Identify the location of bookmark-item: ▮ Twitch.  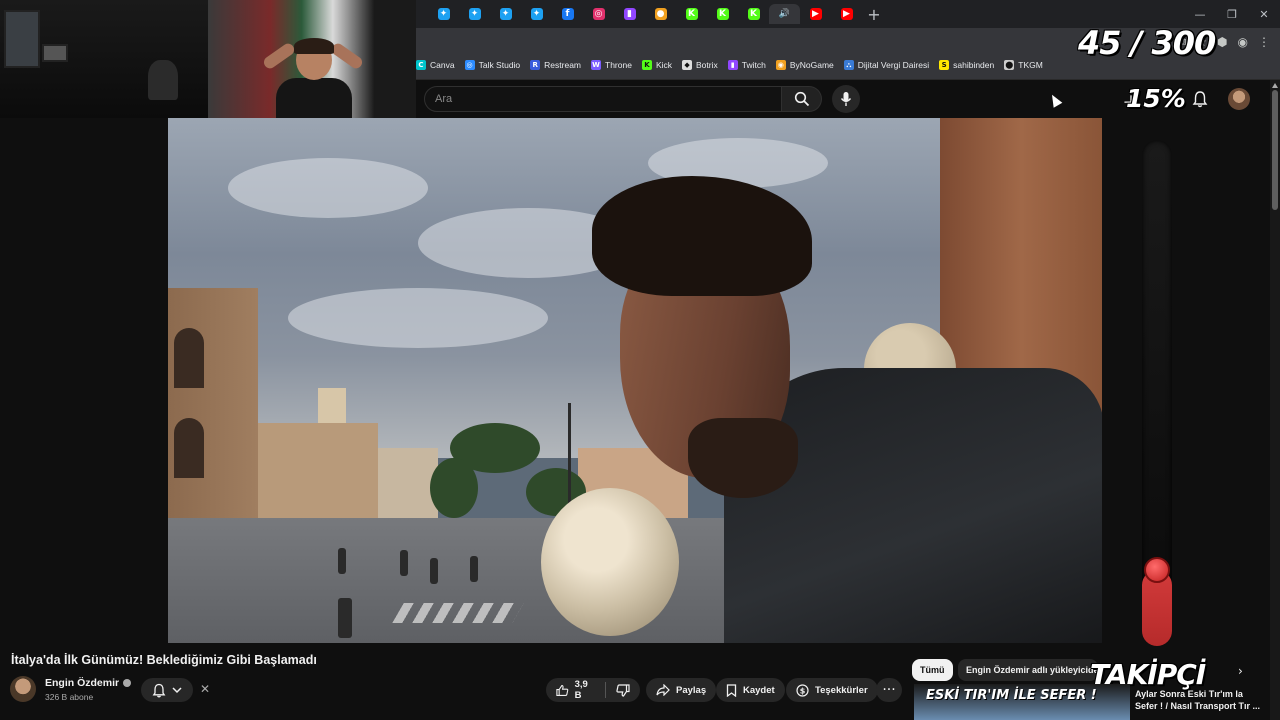
(746, 65).